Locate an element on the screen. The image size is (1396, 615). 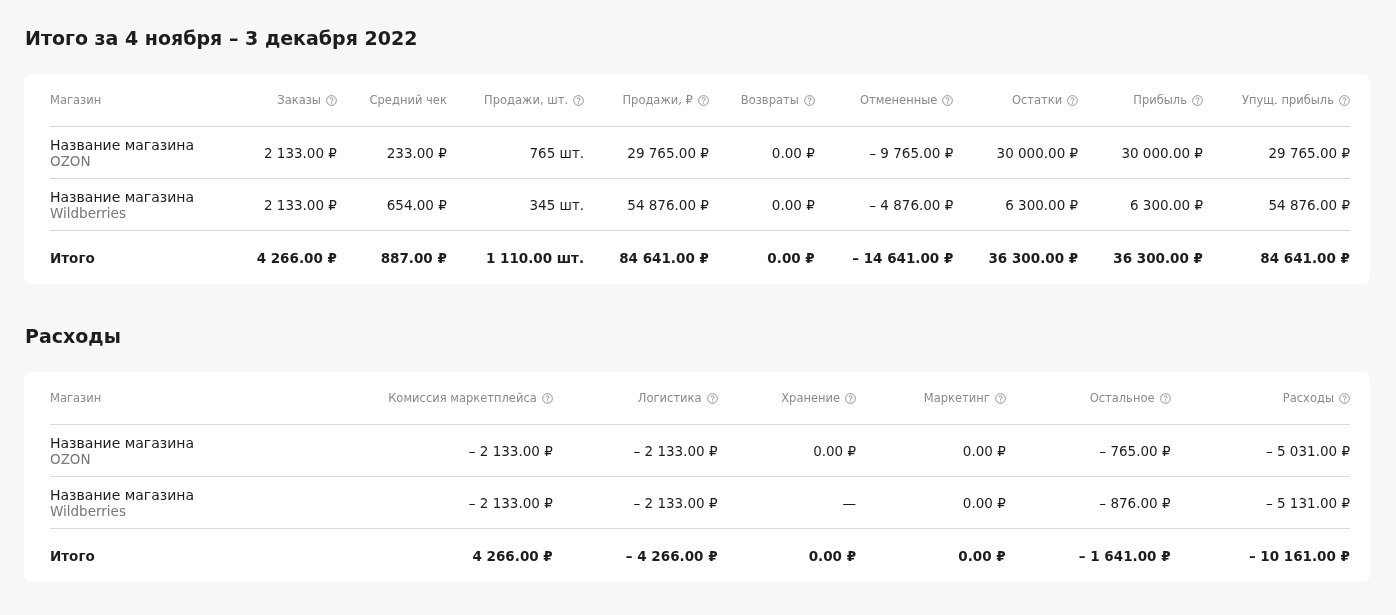
table-cell: – 5 131.00 ₽ is located at coordinates (1307, 502).